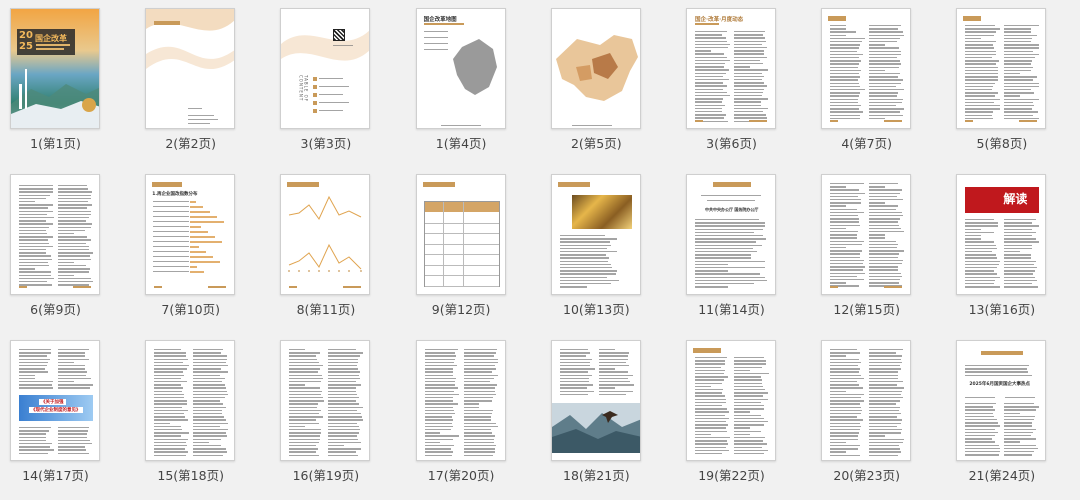  I want to click on page-label: 3(第3页), so click(326, 143).